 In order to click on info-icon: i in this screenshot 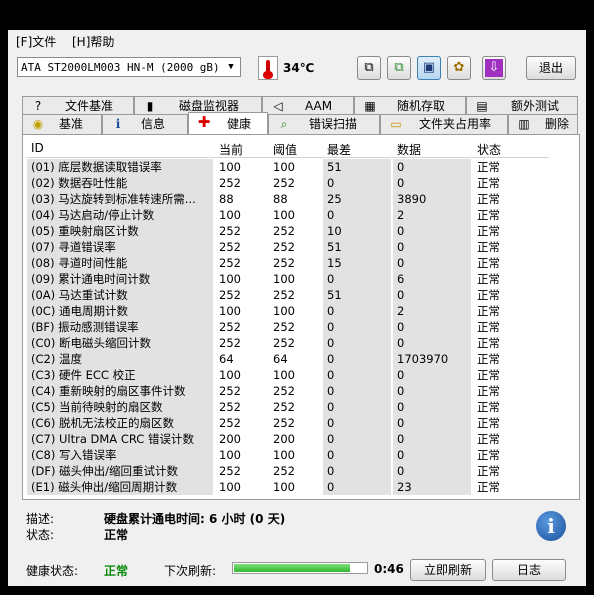, I will do `click(551, 526)`.